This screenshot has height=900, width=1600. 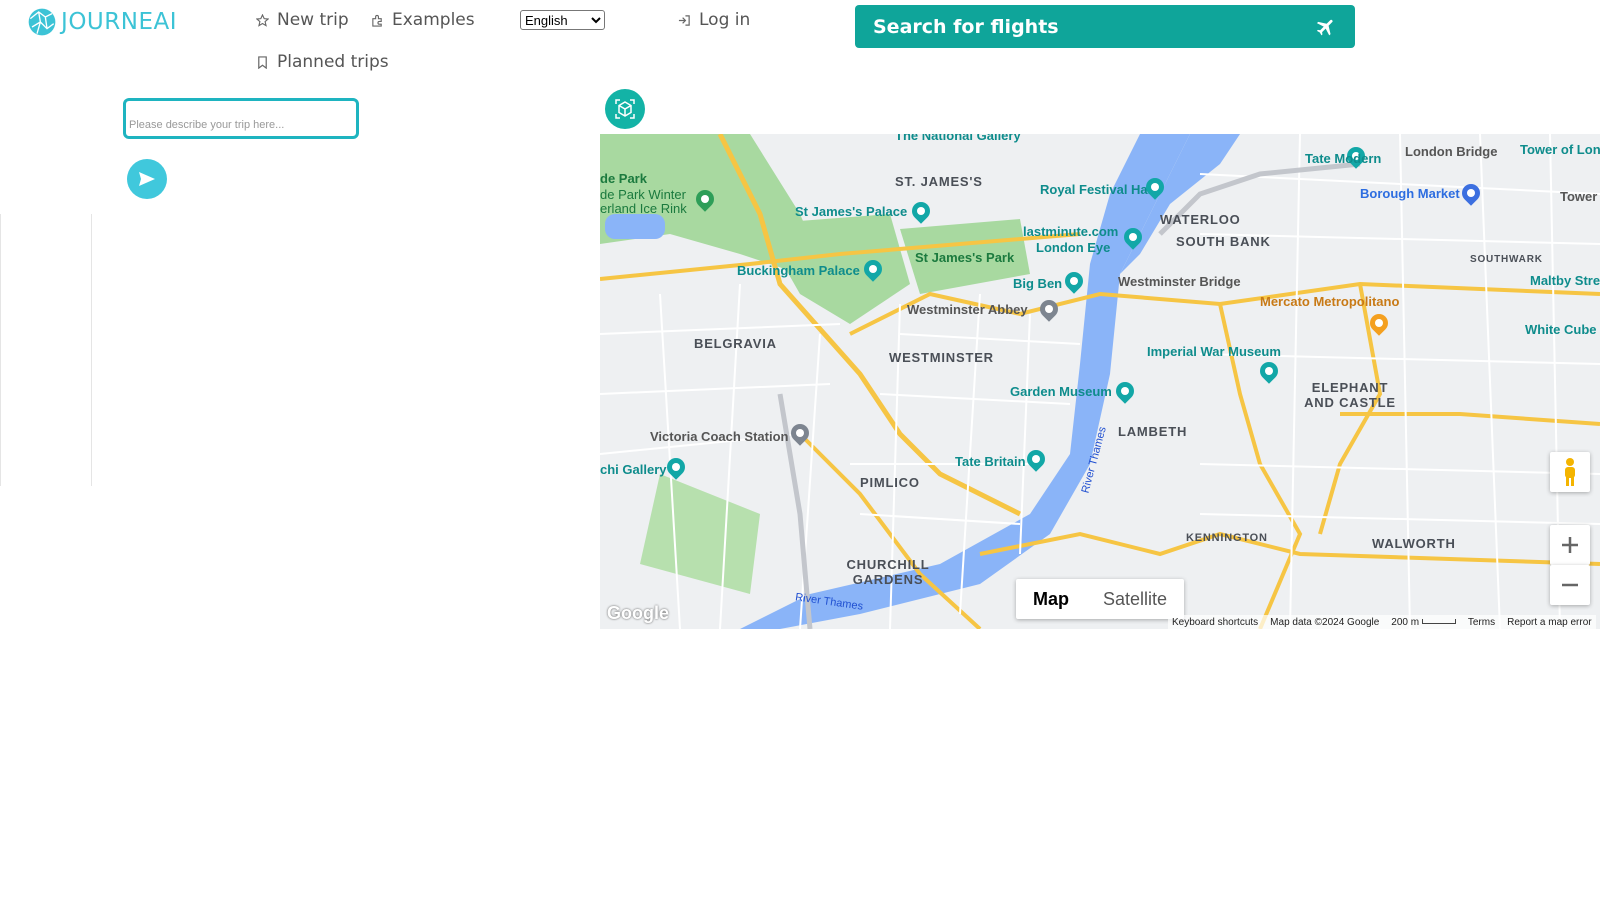 I want to click on scale-label: 200 m, so click(x=1405, y=622).